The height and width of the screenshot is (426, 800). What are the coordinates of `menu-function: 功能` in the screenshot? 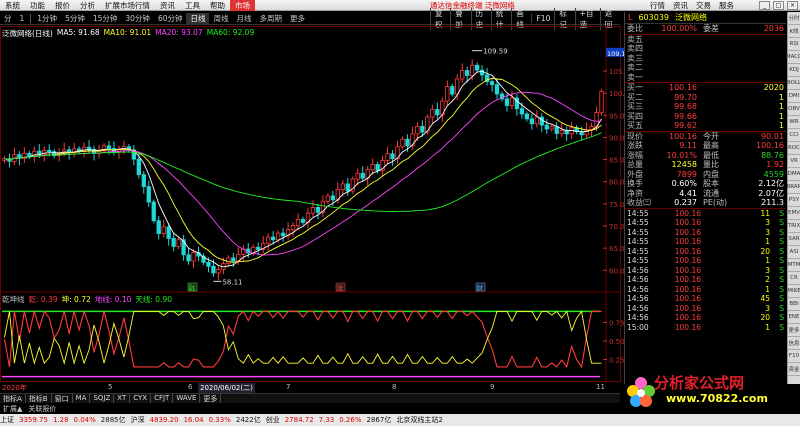 It's located at (37, 5).